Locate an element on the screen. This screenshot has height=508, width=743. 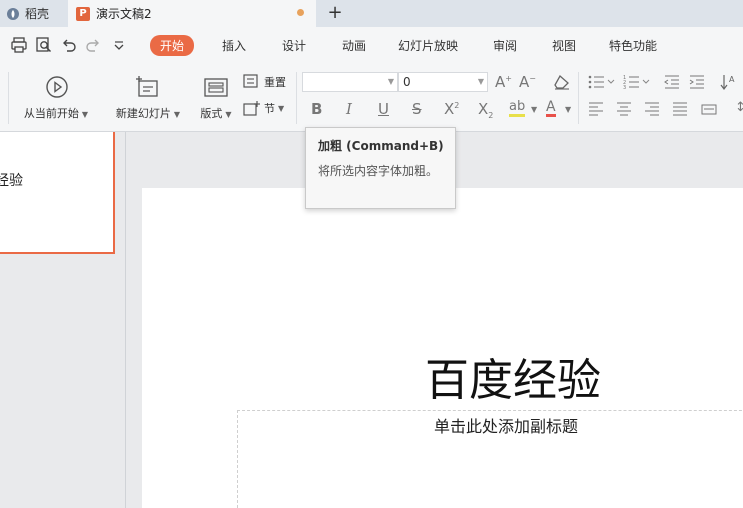
tab-daoke-label: 稻壳 is located at coordinates (37, 14).